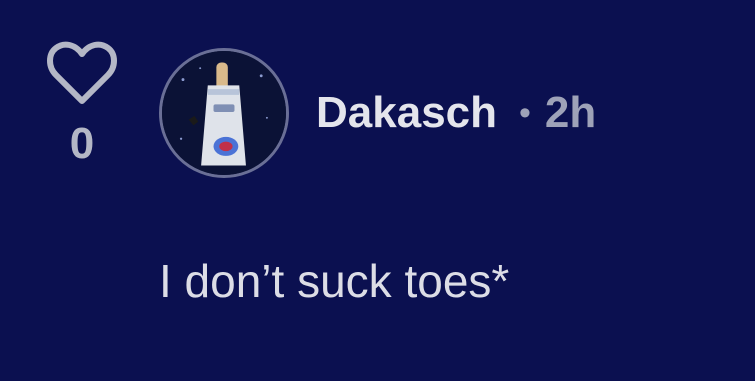  I want to click on username-link: Dakasch, so click(406, 113).